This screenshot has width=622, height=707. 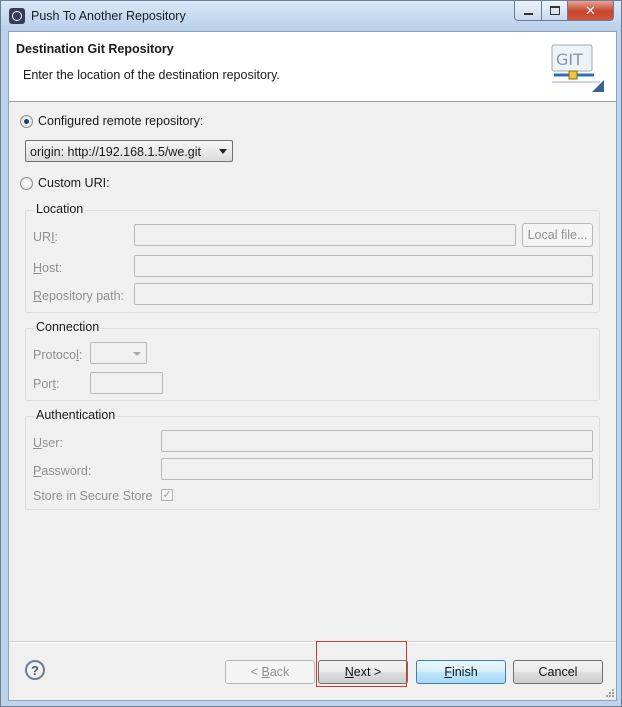 I want to click on host-input, so click(x=363, y=266).